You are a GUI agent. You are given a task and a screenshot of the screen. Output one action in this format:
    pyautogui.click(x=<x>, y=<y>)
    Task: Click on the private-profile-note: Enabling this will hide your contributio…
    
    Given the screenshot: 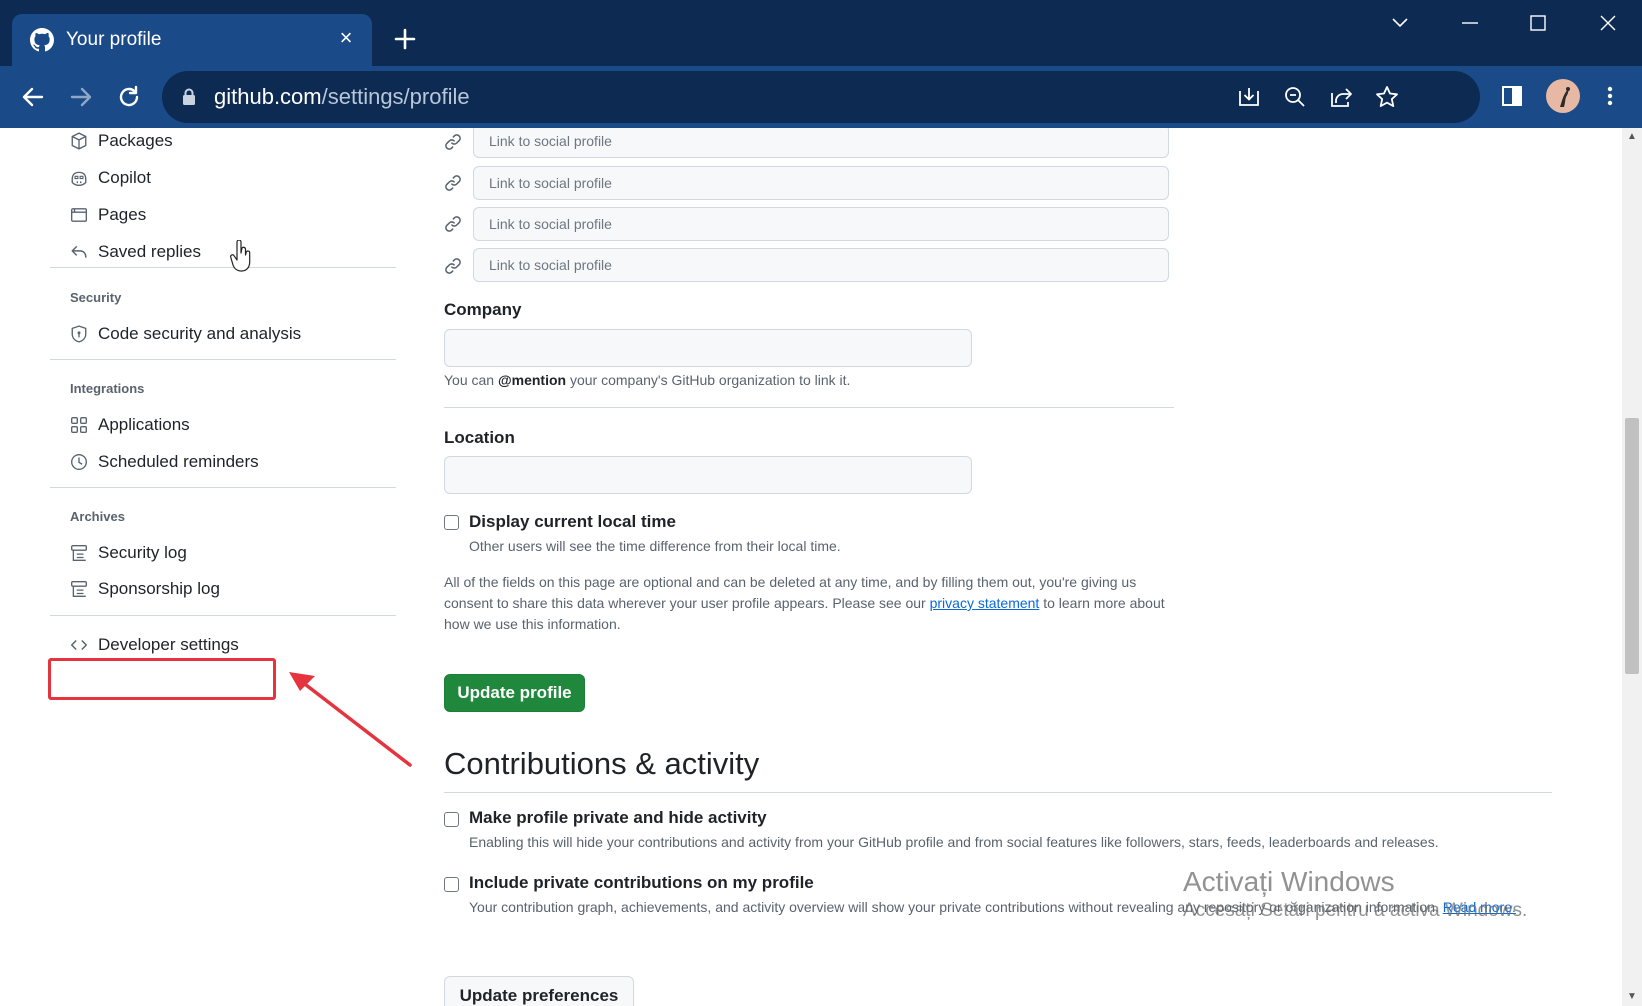 What is the action you would take?
    pyautogui.click(x=954, y=842)
    